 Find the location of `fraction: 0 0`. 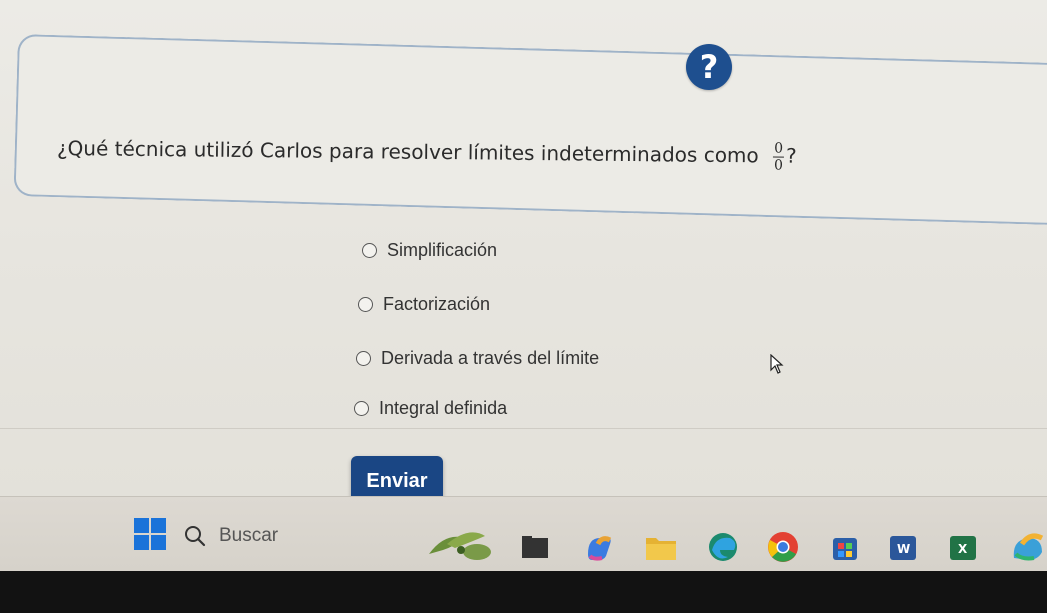

fraction: 0 0 is located at coordinates (779, 157).